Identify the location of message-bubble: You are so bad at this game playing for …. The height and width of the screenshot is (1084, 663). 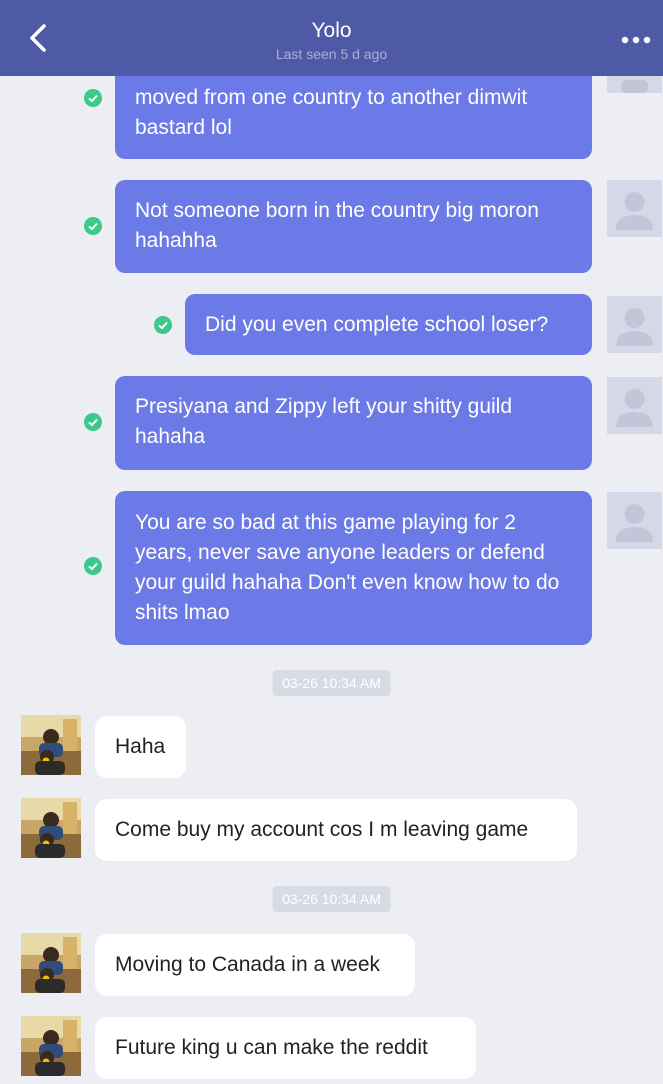
(353, 568).